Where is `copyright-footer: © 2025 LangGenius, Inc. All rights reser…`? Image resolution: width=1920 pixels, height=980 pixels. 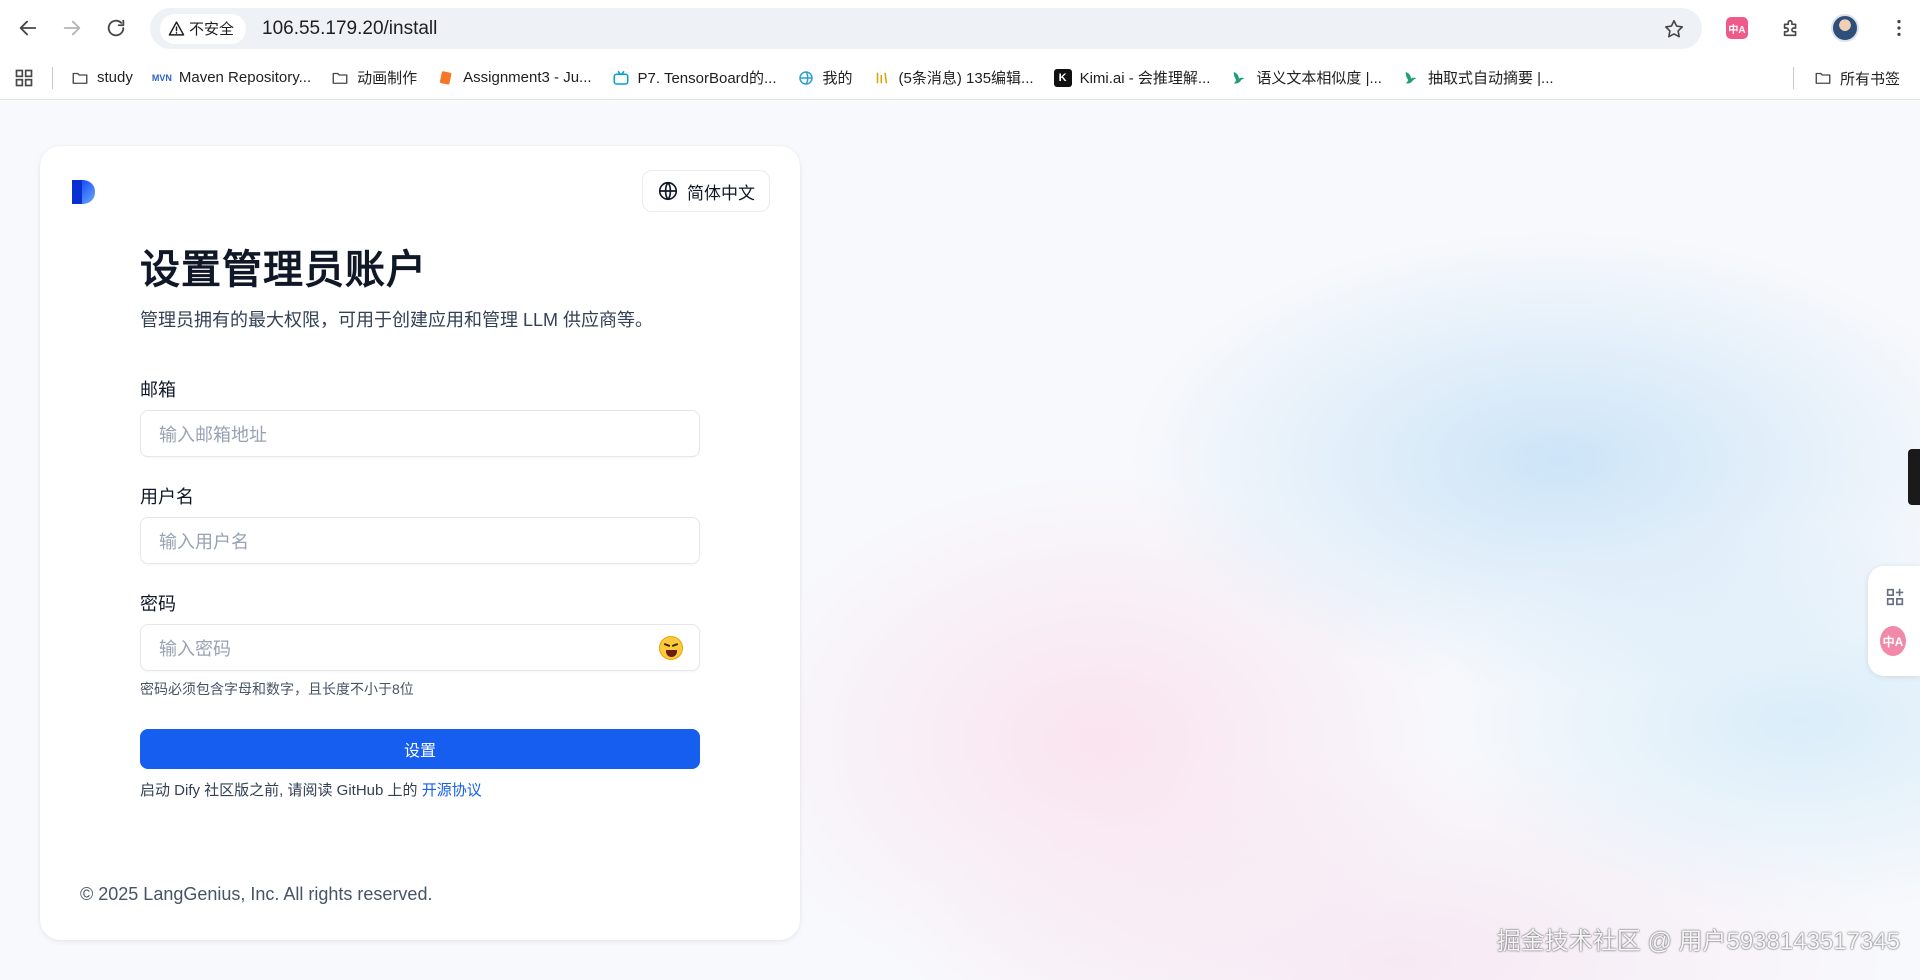 copyright-footer: © 2025 LangGenius, Inc. All rights reser… is located at coordinates (256, 894).